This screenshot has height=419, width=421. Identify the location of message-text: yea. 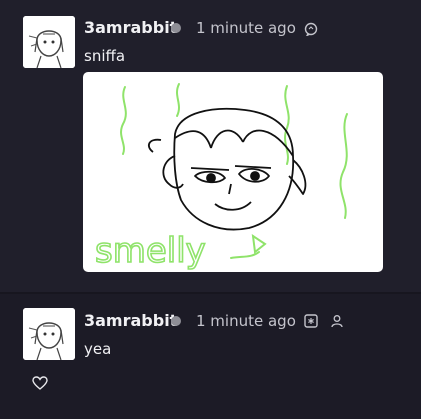
(98, 349).